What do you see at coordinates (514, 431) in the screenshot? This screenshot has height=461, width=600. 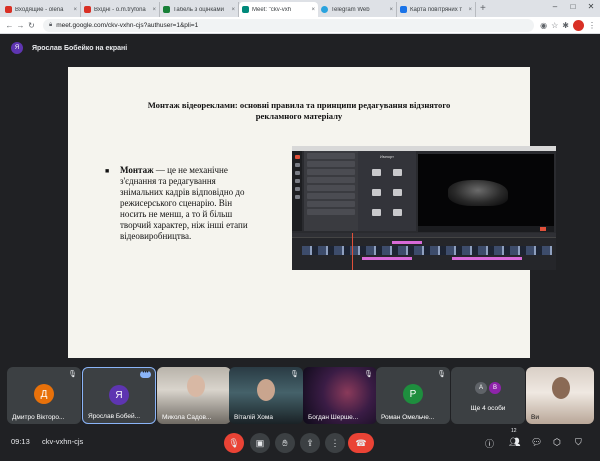 I see `people-count-badge: 12` at bounding box center [514, 431].